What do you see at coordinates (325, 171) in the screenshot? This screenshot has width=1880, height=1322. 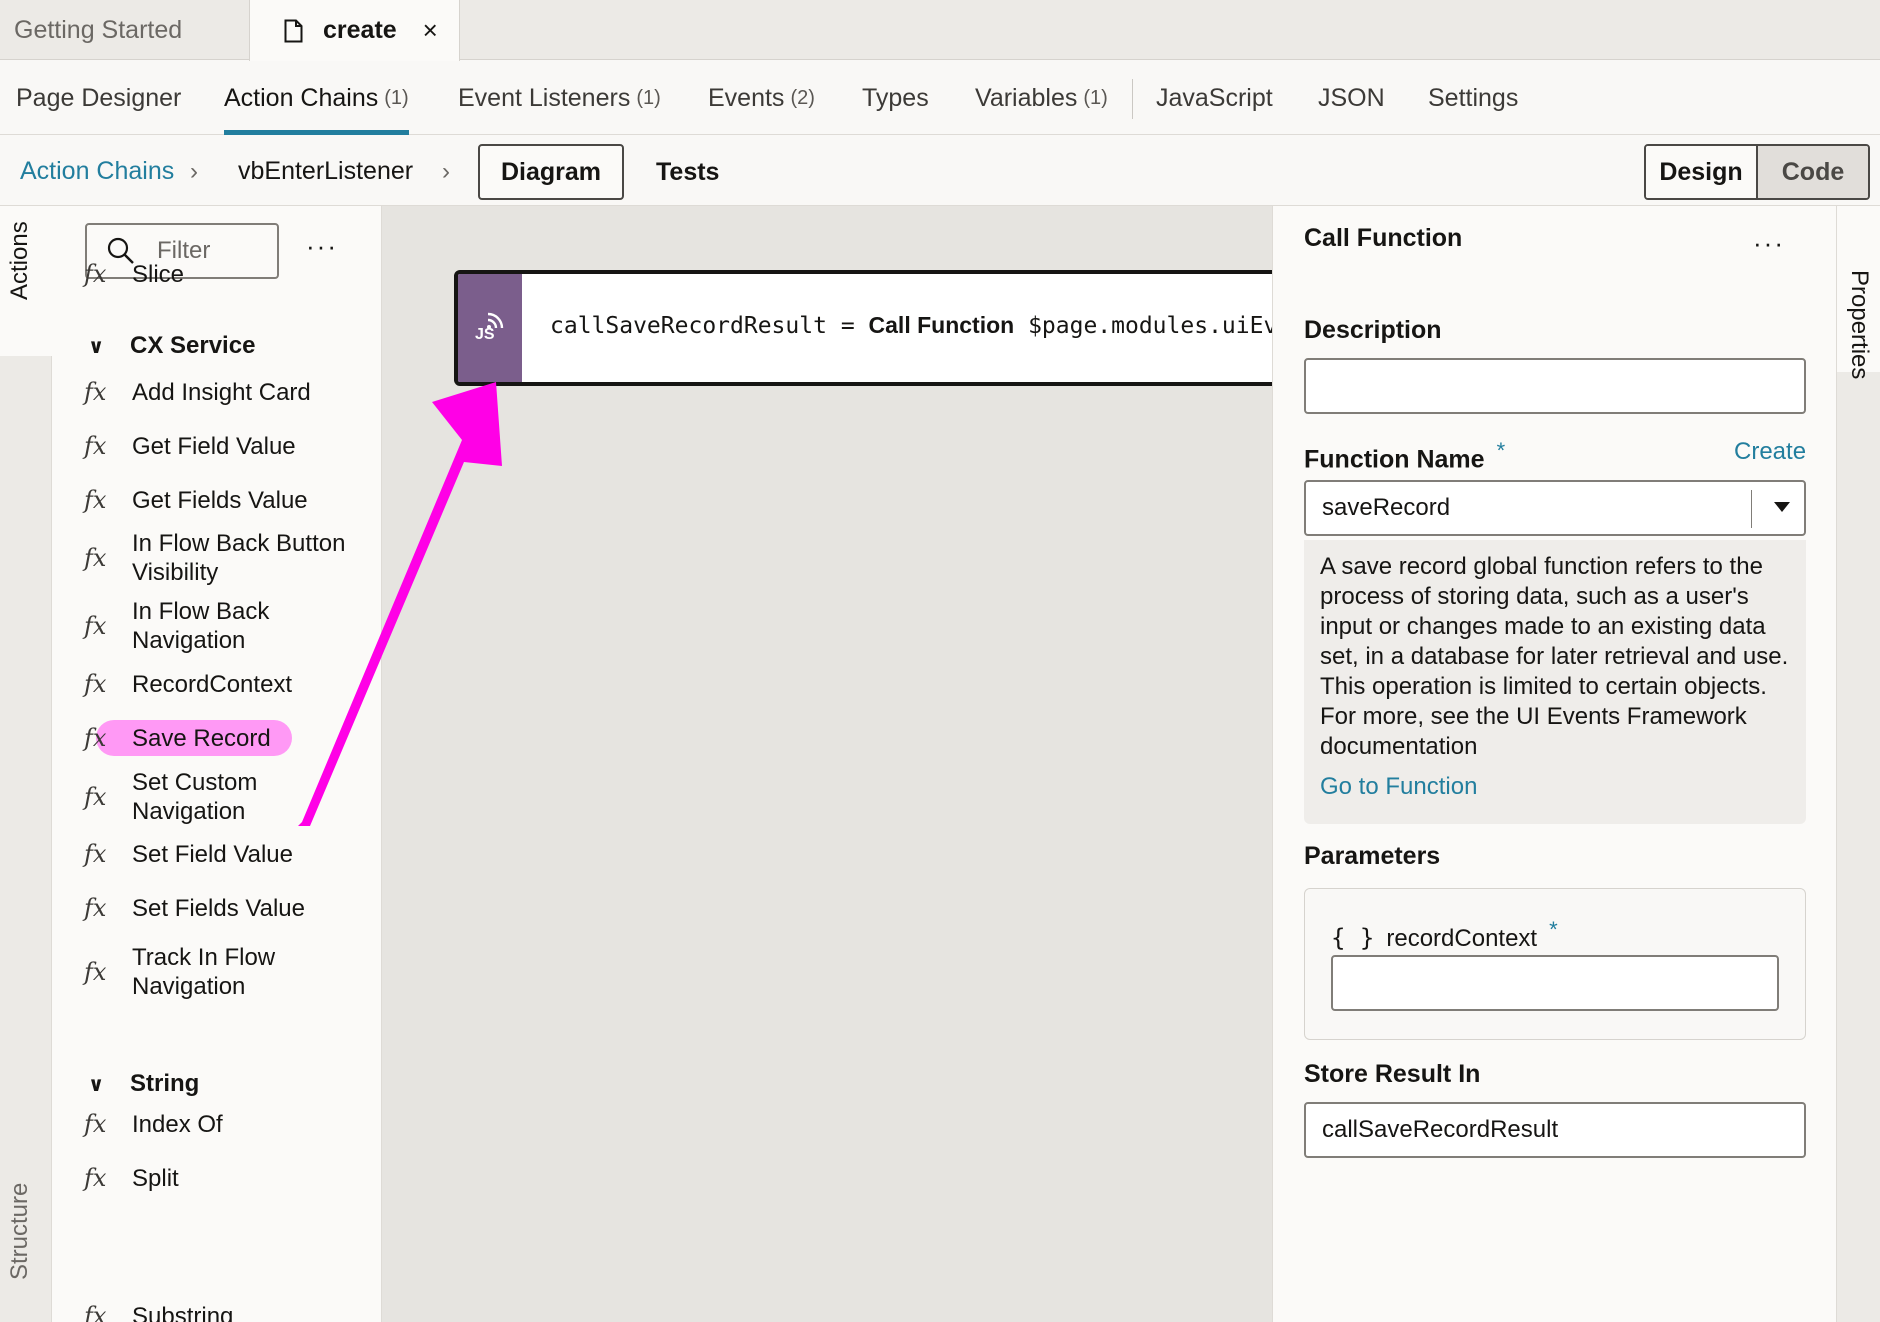 I see `breadcrumb-current: vbEnterListener` at bounding box center [325, 171].